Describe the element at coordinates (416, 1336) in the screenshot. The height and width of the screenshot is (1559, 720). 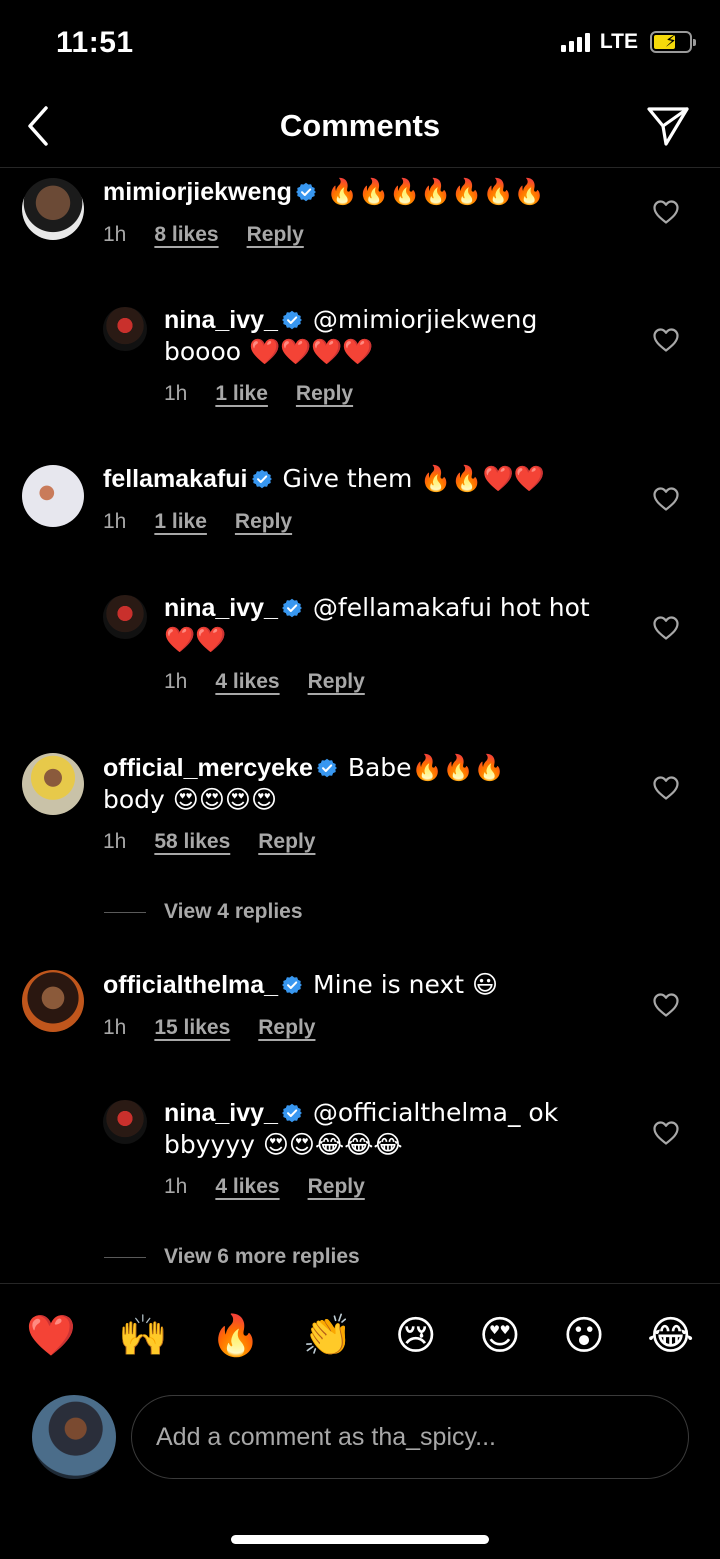
I see `emoji-crying: 😢` at that location.